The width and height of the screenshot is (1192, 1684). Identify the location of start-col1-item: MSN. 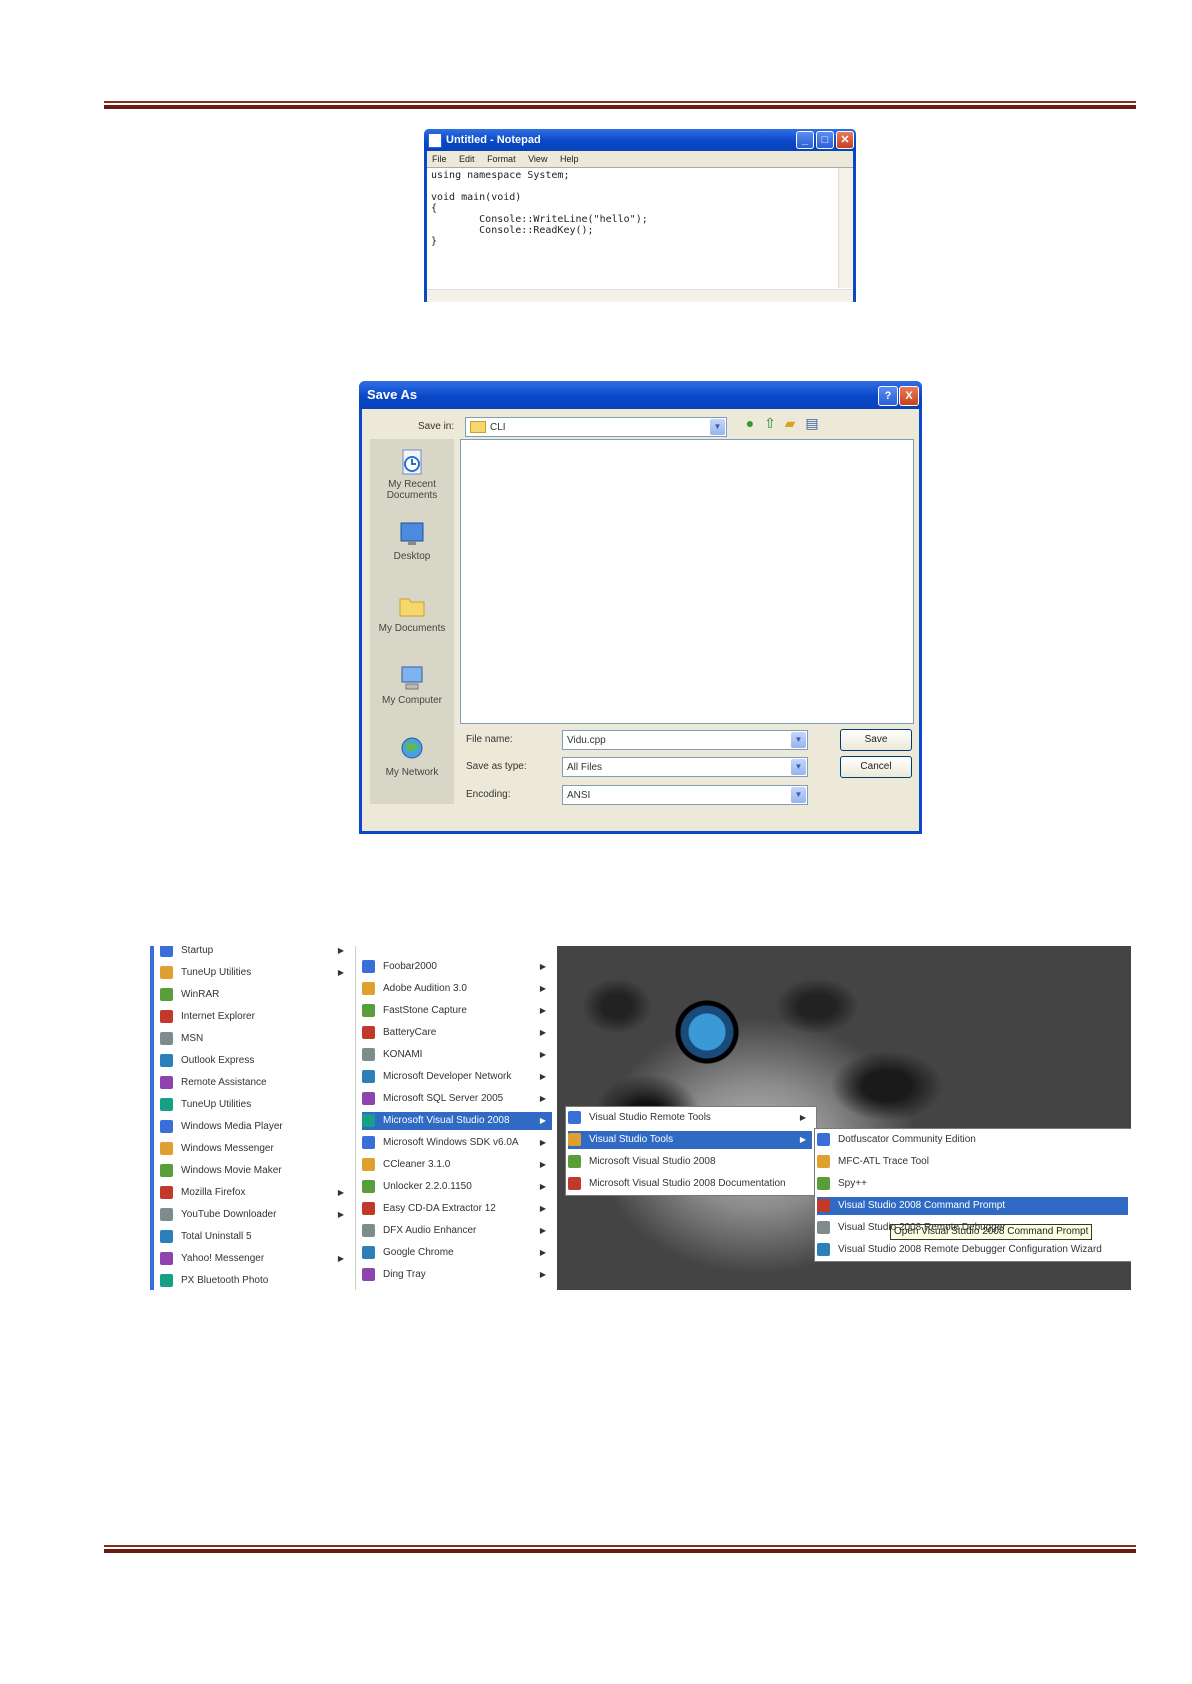
(255, 1039).